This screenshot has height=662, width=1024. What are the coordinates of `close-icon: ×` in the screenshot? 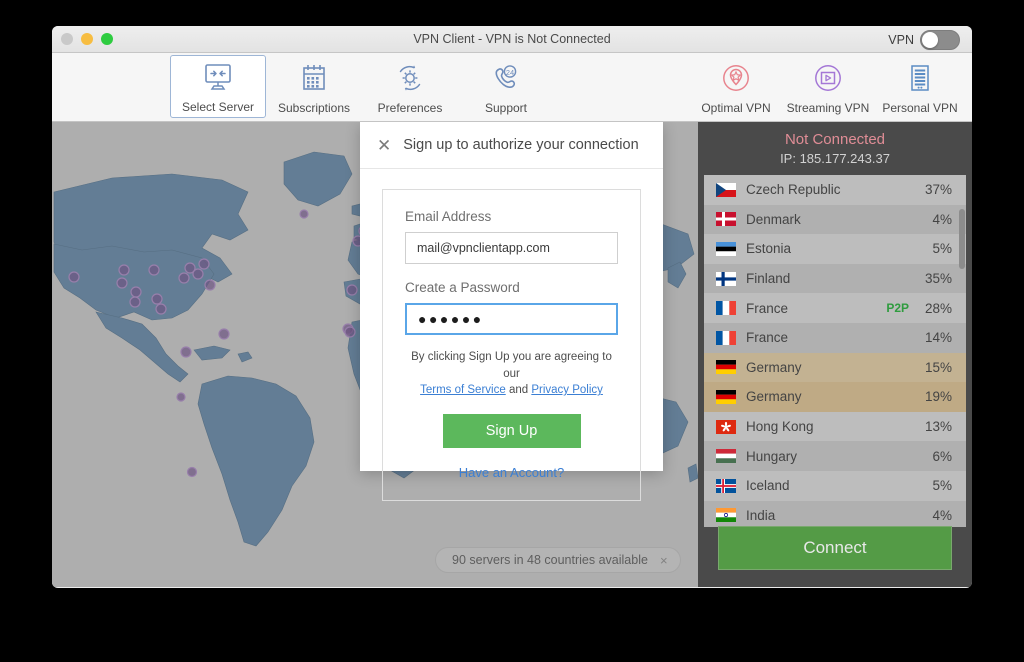 It's located at (664, 560).